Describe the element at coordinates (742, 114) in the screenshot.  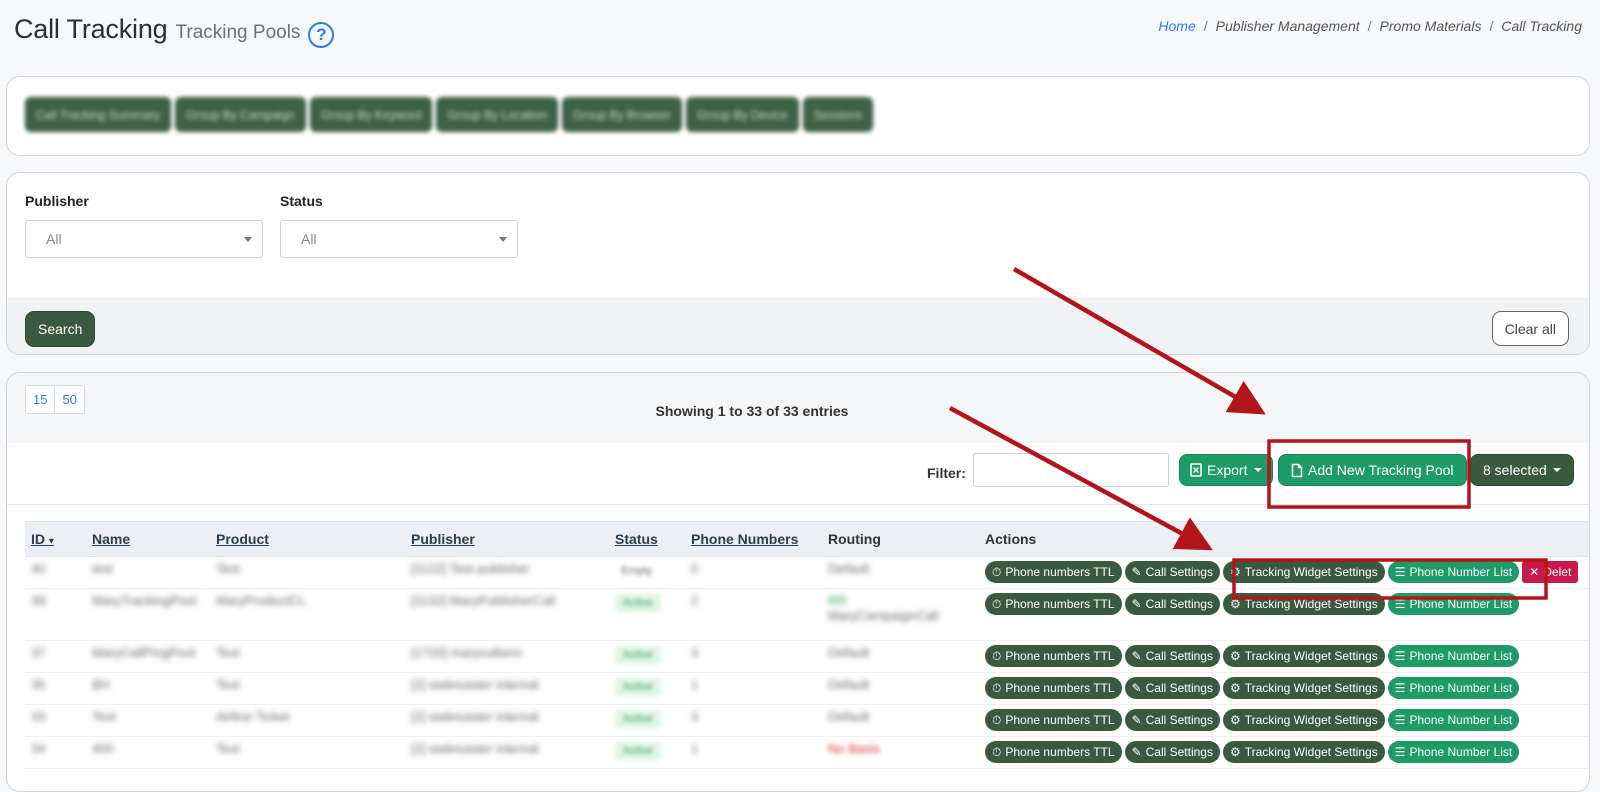
I see `nav-group-by-device-button: Group By Device` at that location.